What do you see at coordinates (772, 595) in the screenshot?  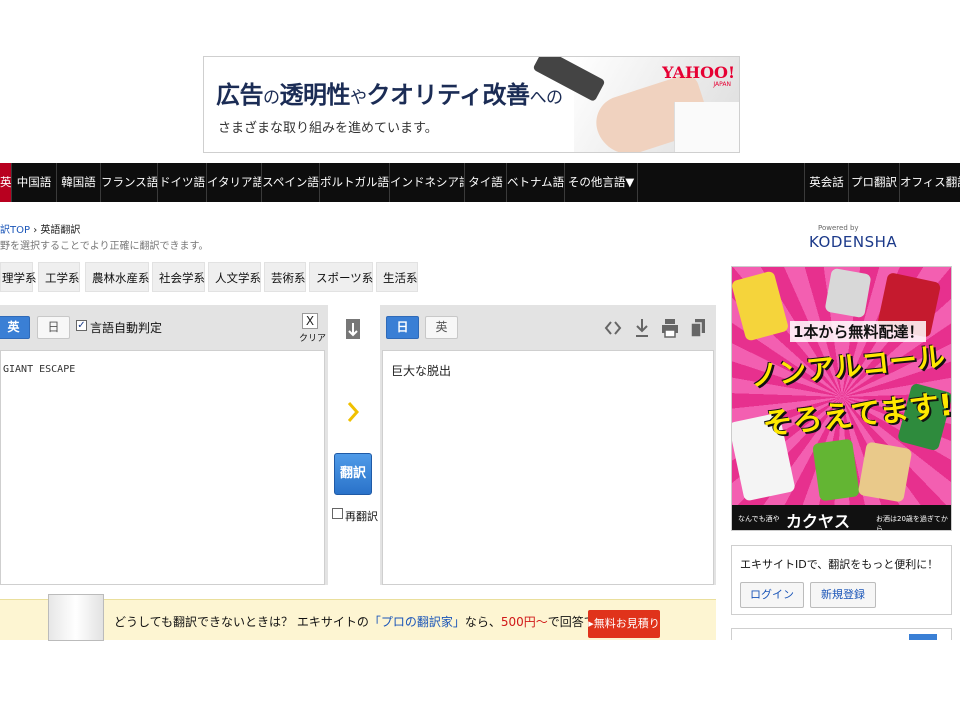 I see `login-button: ログイン` at bounding box center [772, 595].